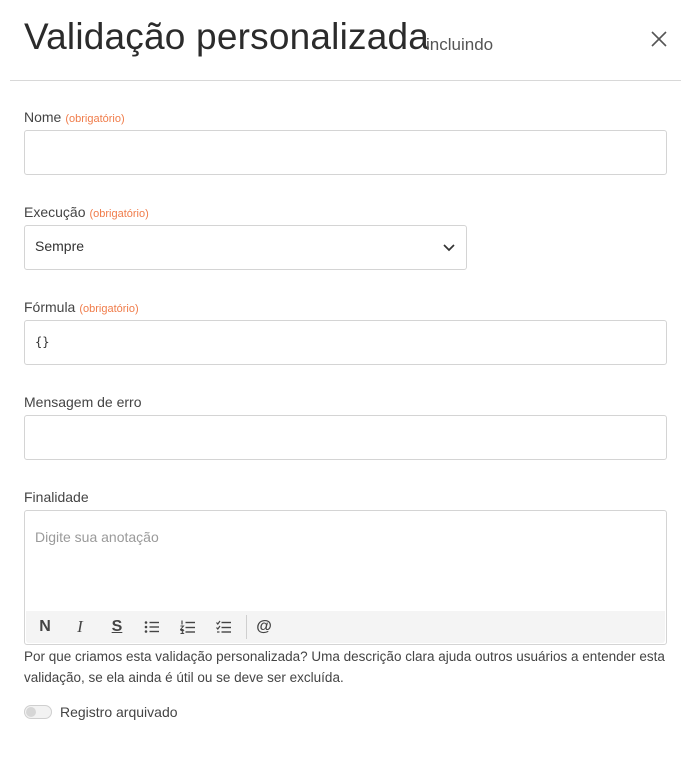 This screenshot has height=757, width=685. Describe the element at coordinates (42, 342) in the screenshot. I see `formula-input-value: {}` at that location.